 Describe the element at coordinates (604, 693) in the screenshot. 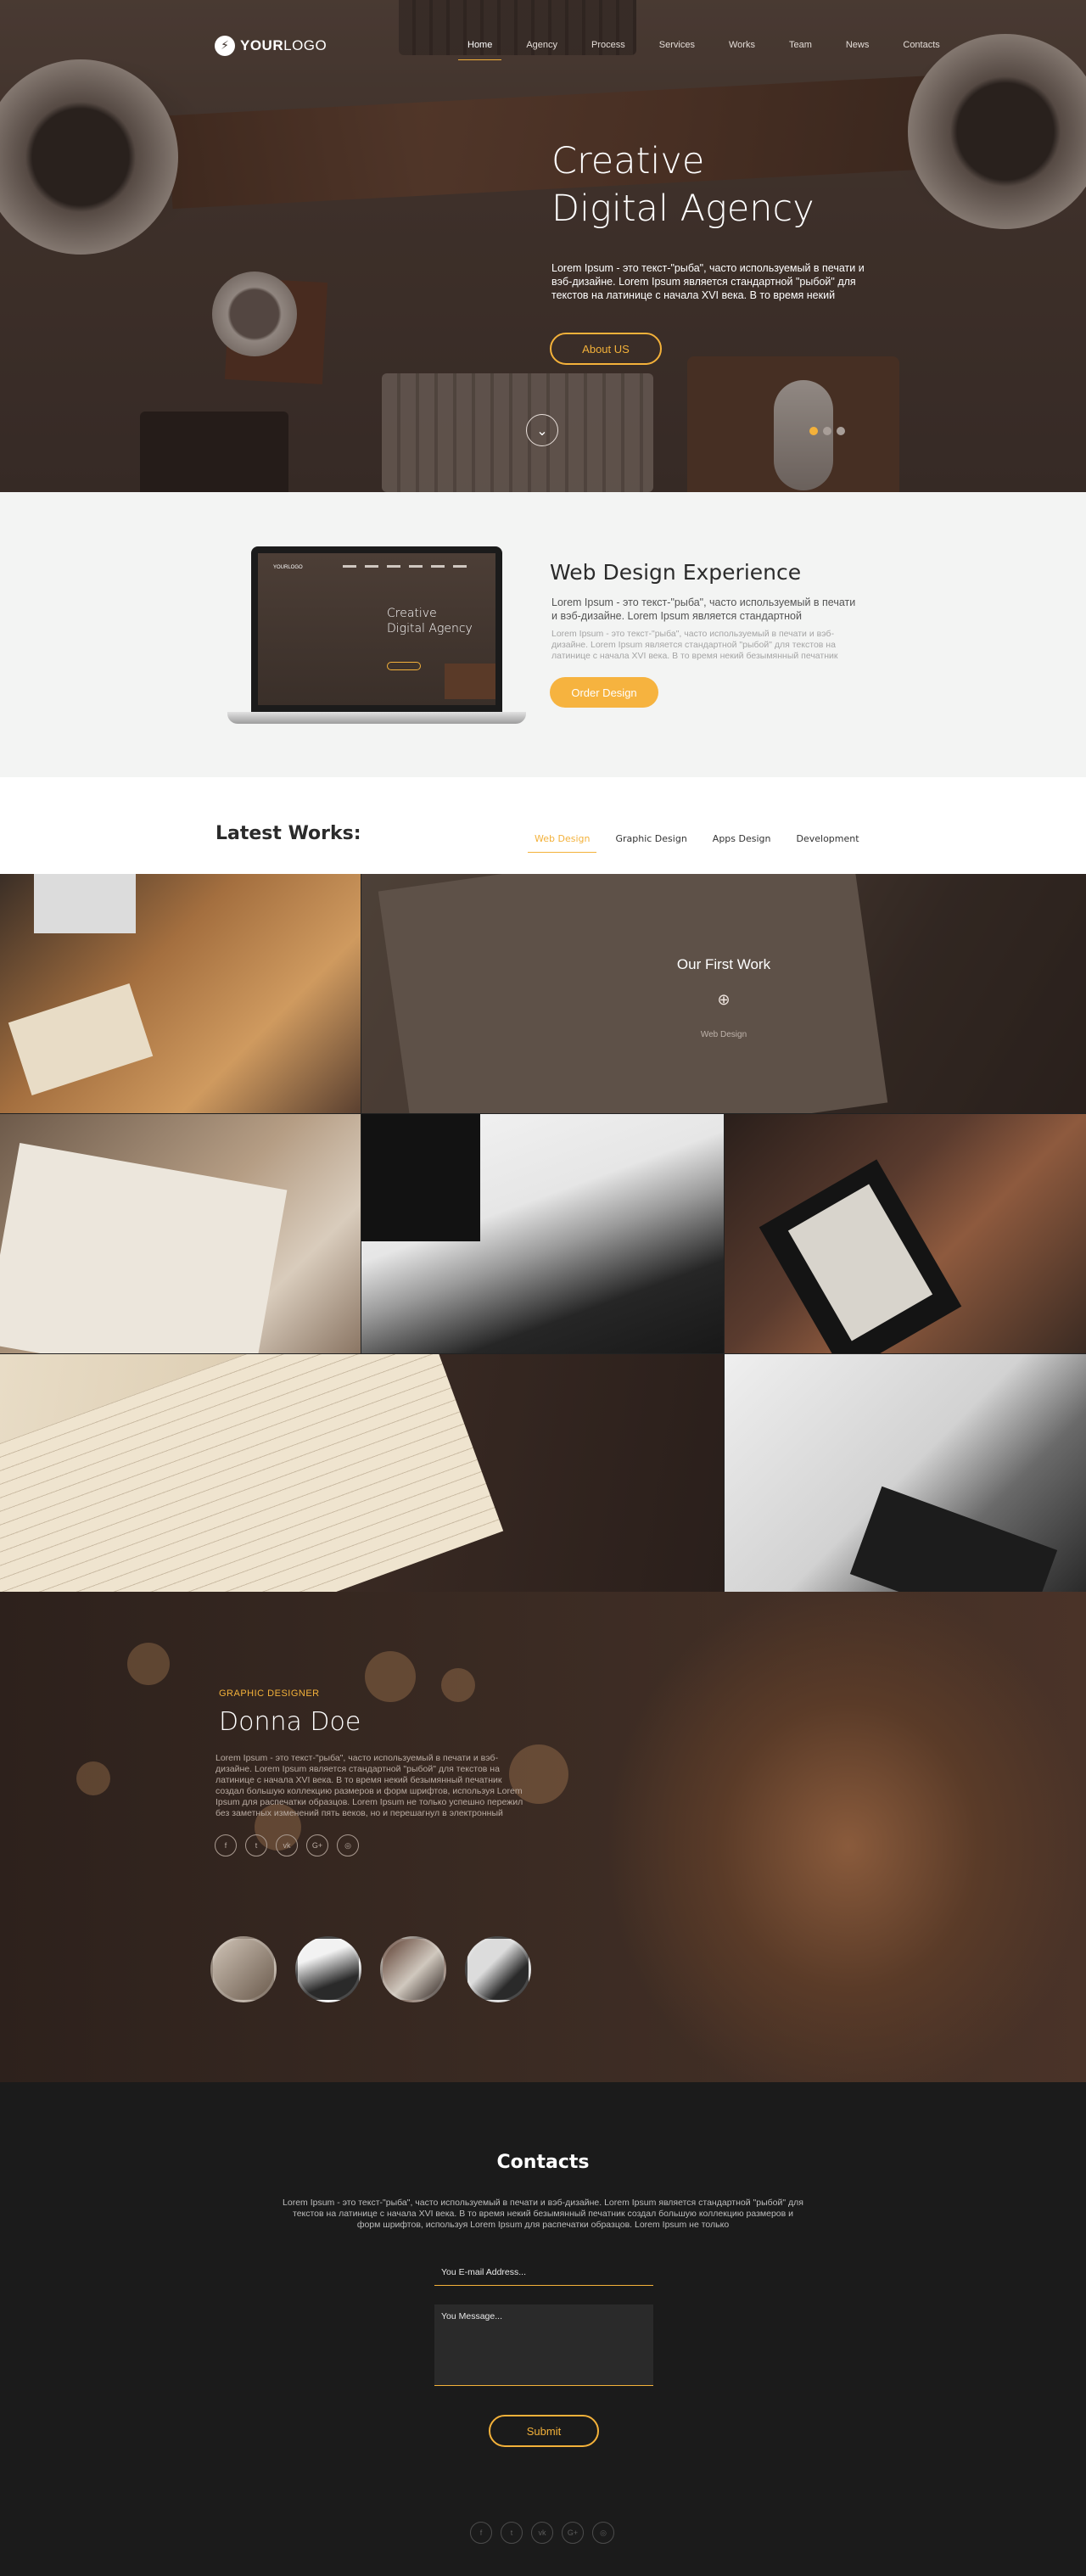

I see `order-design-button: Order Design` at that location.